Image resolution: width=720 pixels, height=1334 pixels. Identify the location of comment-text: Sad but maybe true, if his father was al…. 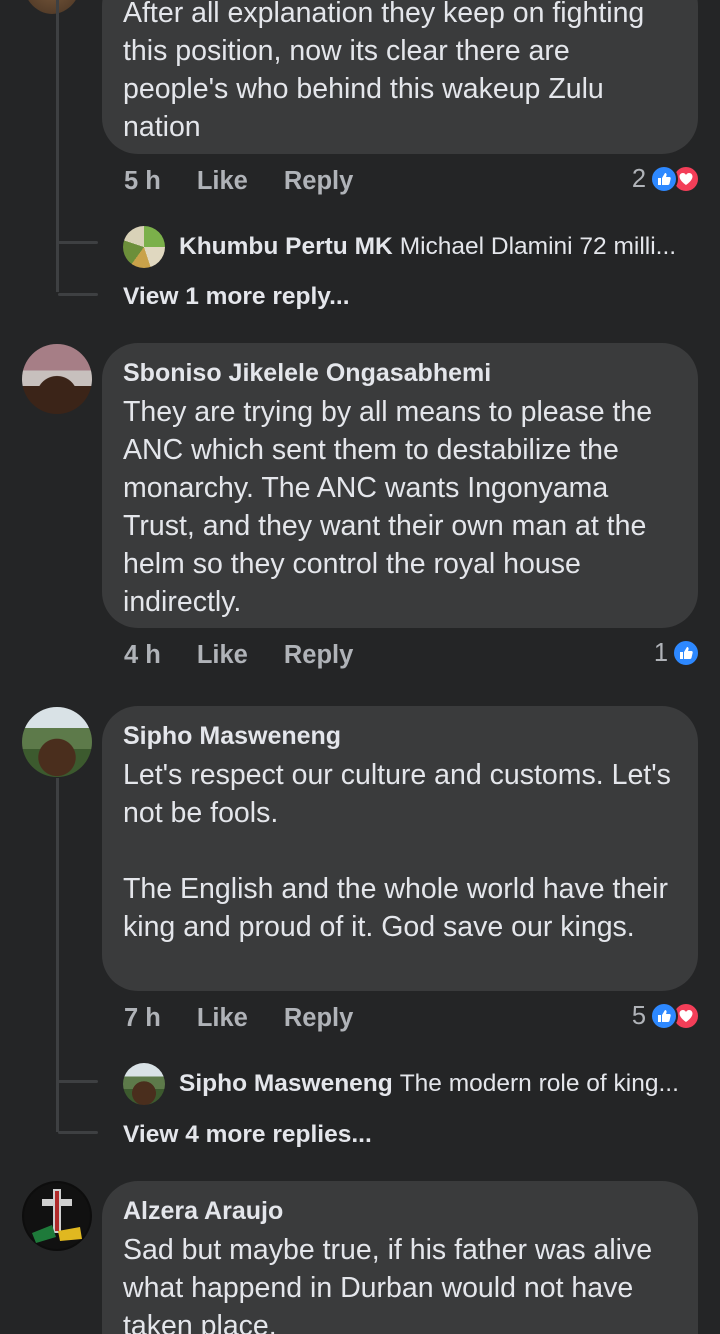
(388, 1284).